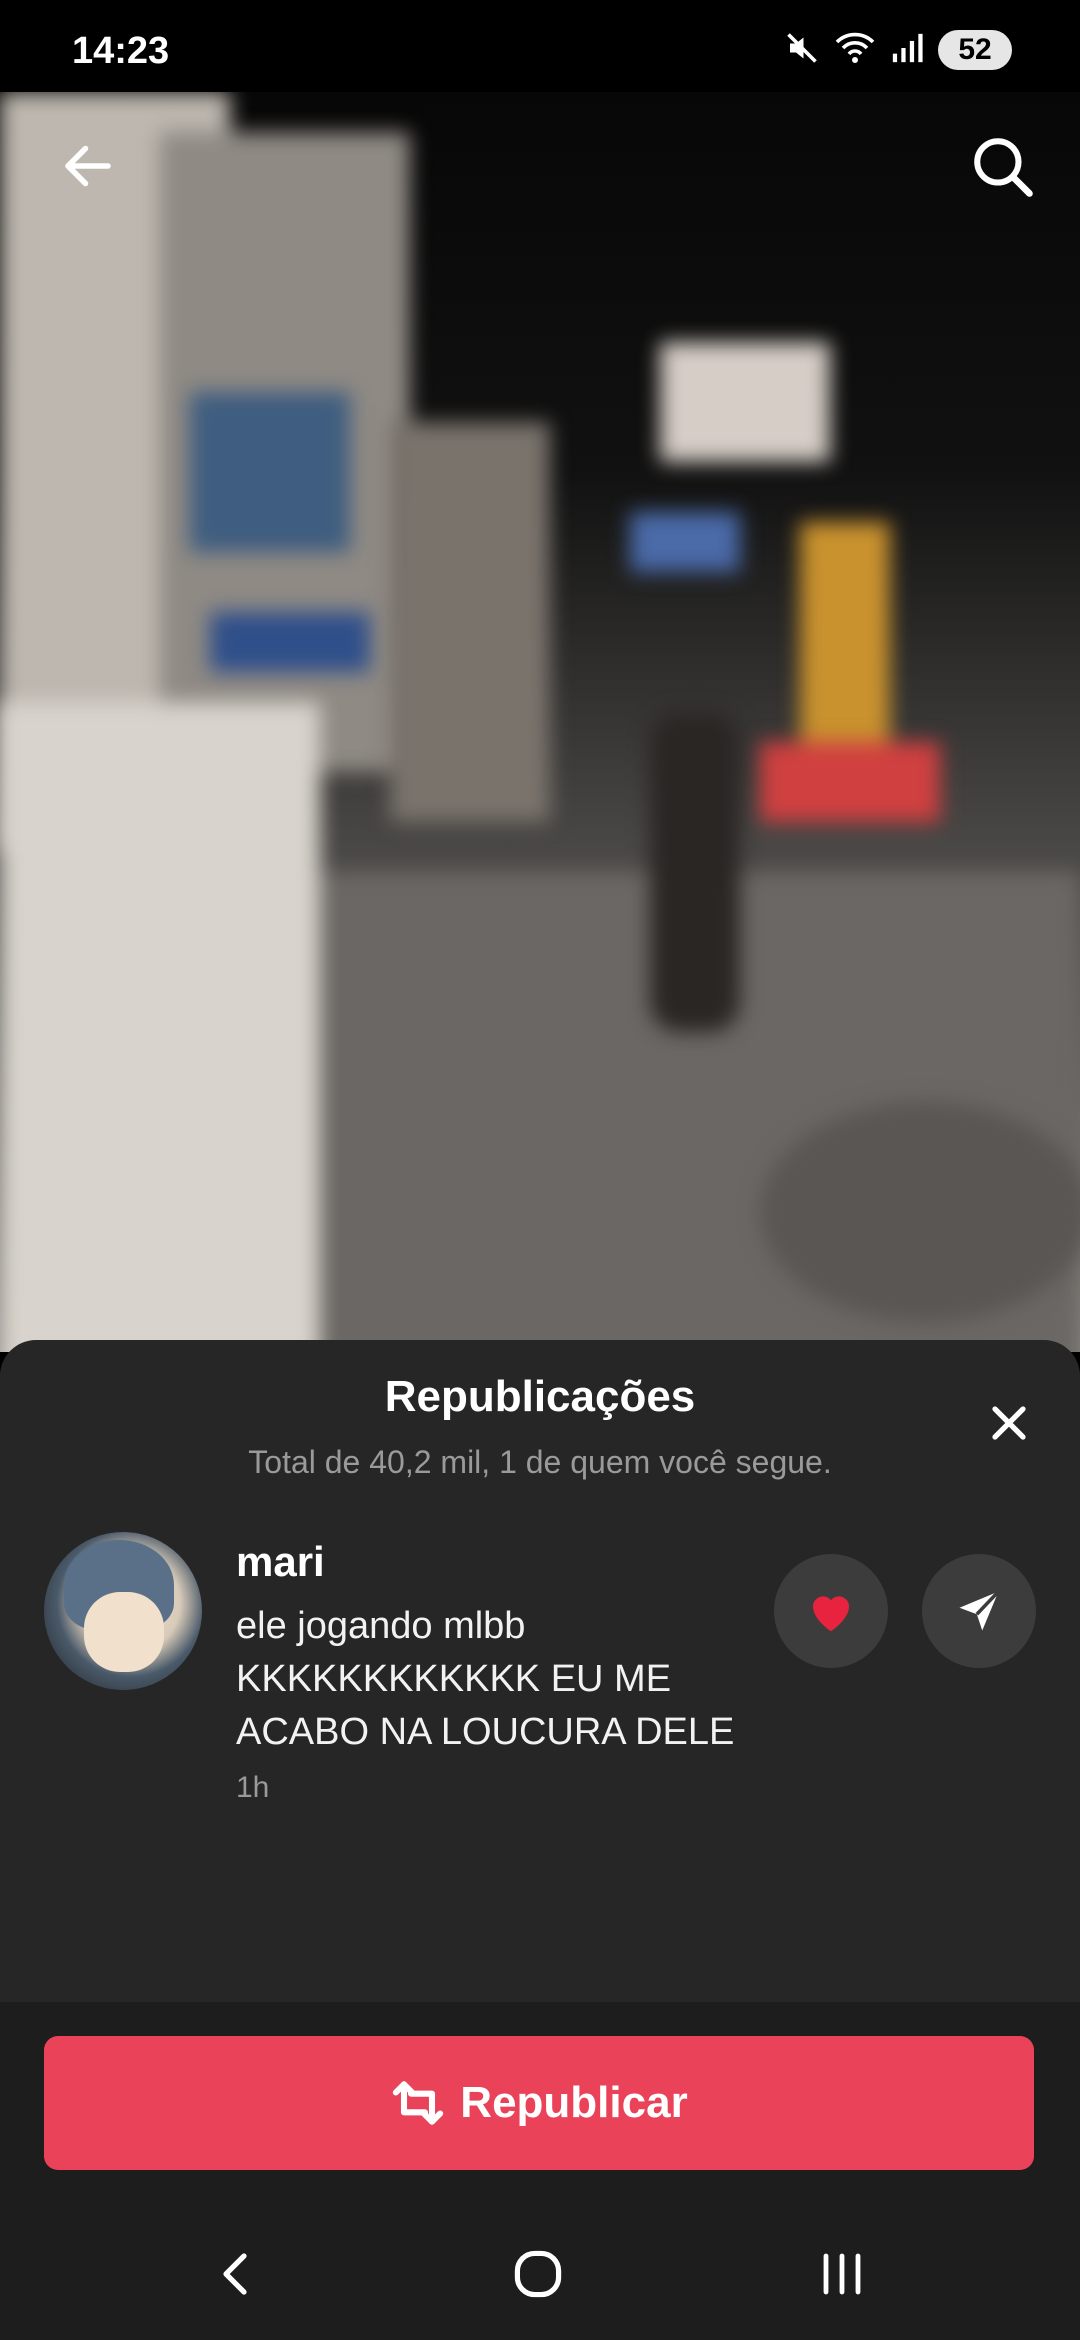 This screenshot has width=1080, height=2340. What do you see at coordinates (124, 1632) in the screenshot?
I see `avatar-face` at bounding box center [124, 1632].